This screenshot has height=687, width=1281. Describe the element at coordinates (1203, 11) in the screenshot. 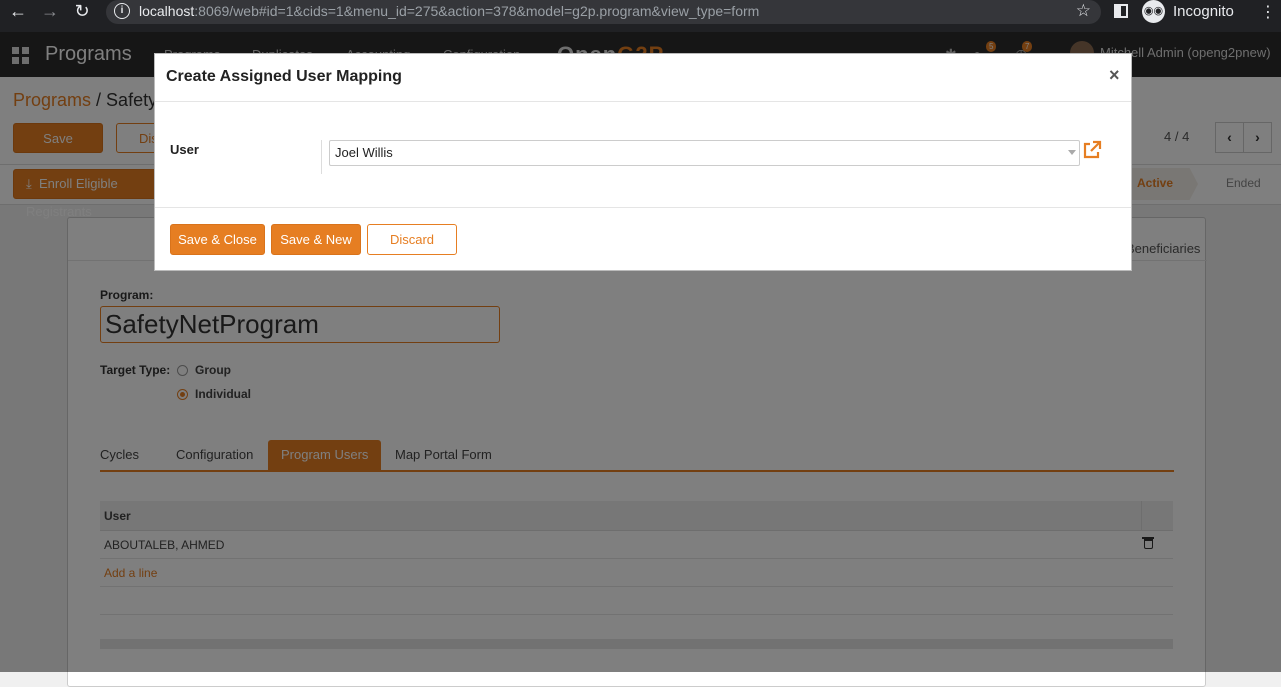

I see `incognito-label: Incognito` at that location.